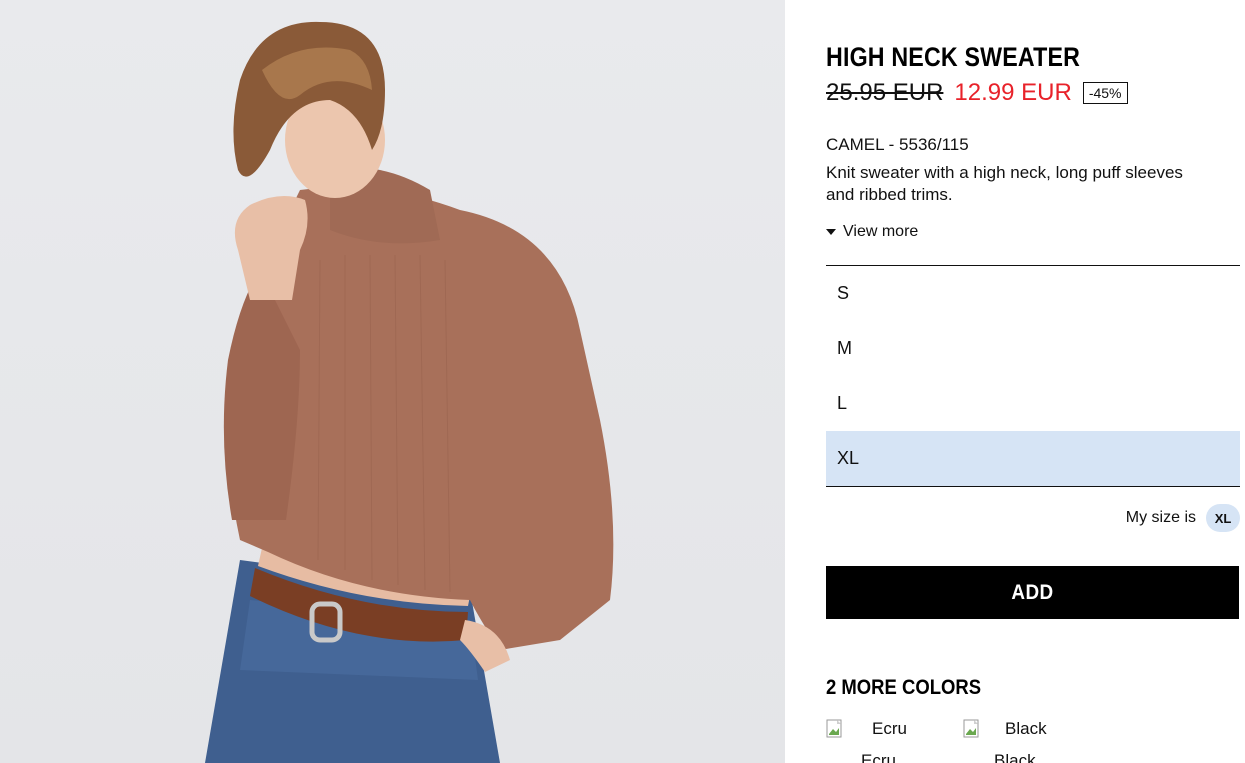 This screenshot has height=763, width=1245. What do you see at coordinates (881, 231) in the screenshot?
I see `view-more-label: View more` at bounding box center [881, 231].